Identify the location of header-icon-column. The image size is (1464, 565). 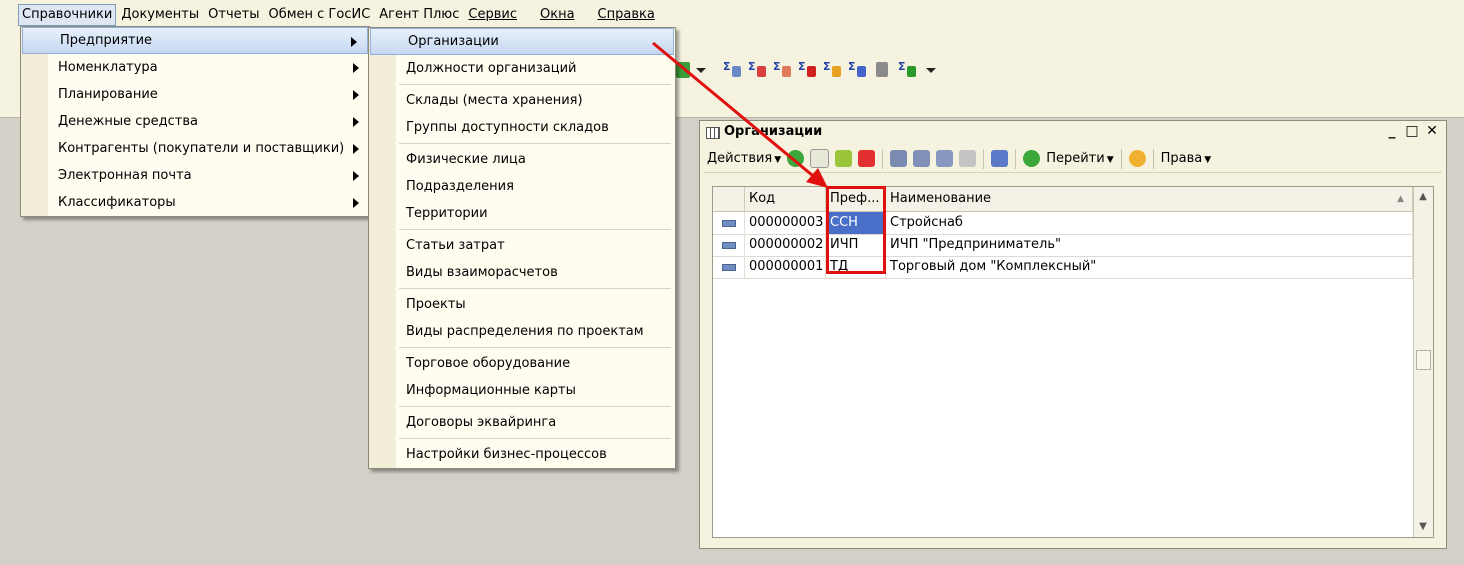
(729, 199).